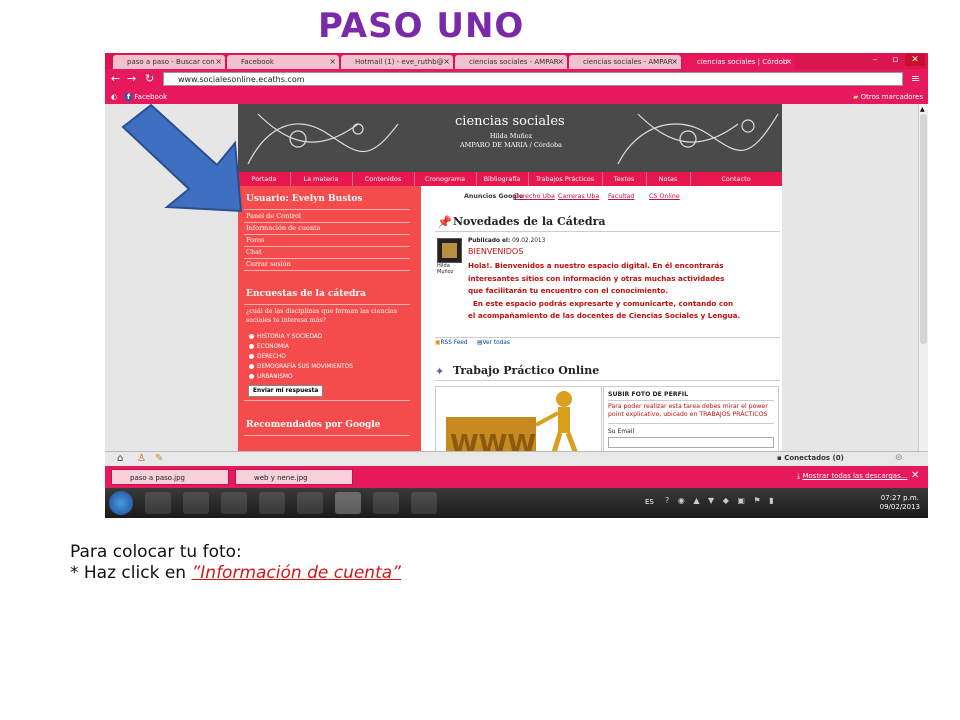  I want to click on ad-facultad: Facultad, so click(621, 196).